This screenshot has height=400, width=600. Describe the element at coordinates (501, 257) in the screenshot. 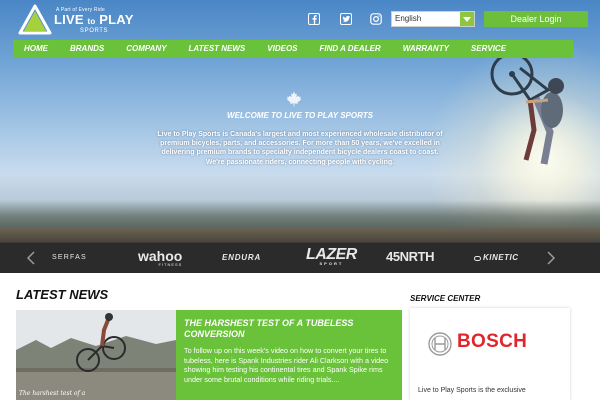

I see `brand-kinetic-word: KINETIC` at that location.